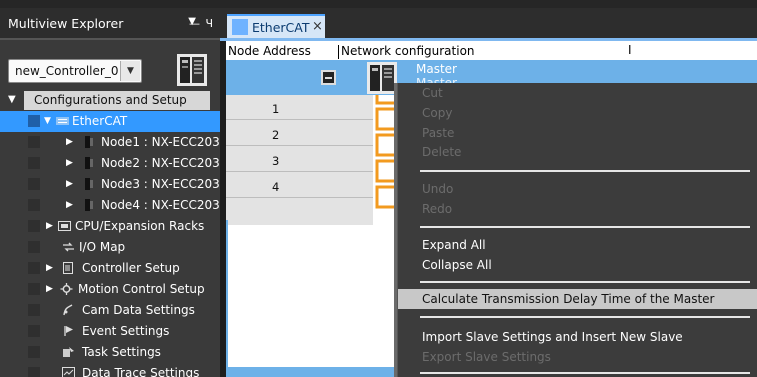 This screenshot has width=757, height=377. What do you see at coordinates (317, 26) in the screenshot?
I see `close-icon: ×` at bounding box center [317, 26].